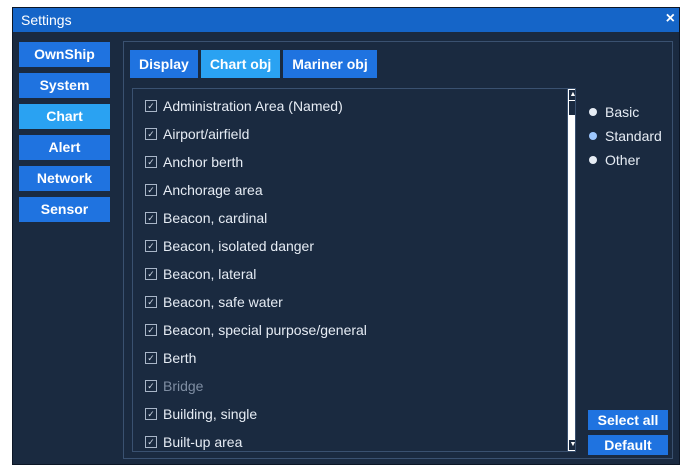 This screenshot has width=680, height=468. I want to click on scroll-up-icon: ▲, so click(572, 95).